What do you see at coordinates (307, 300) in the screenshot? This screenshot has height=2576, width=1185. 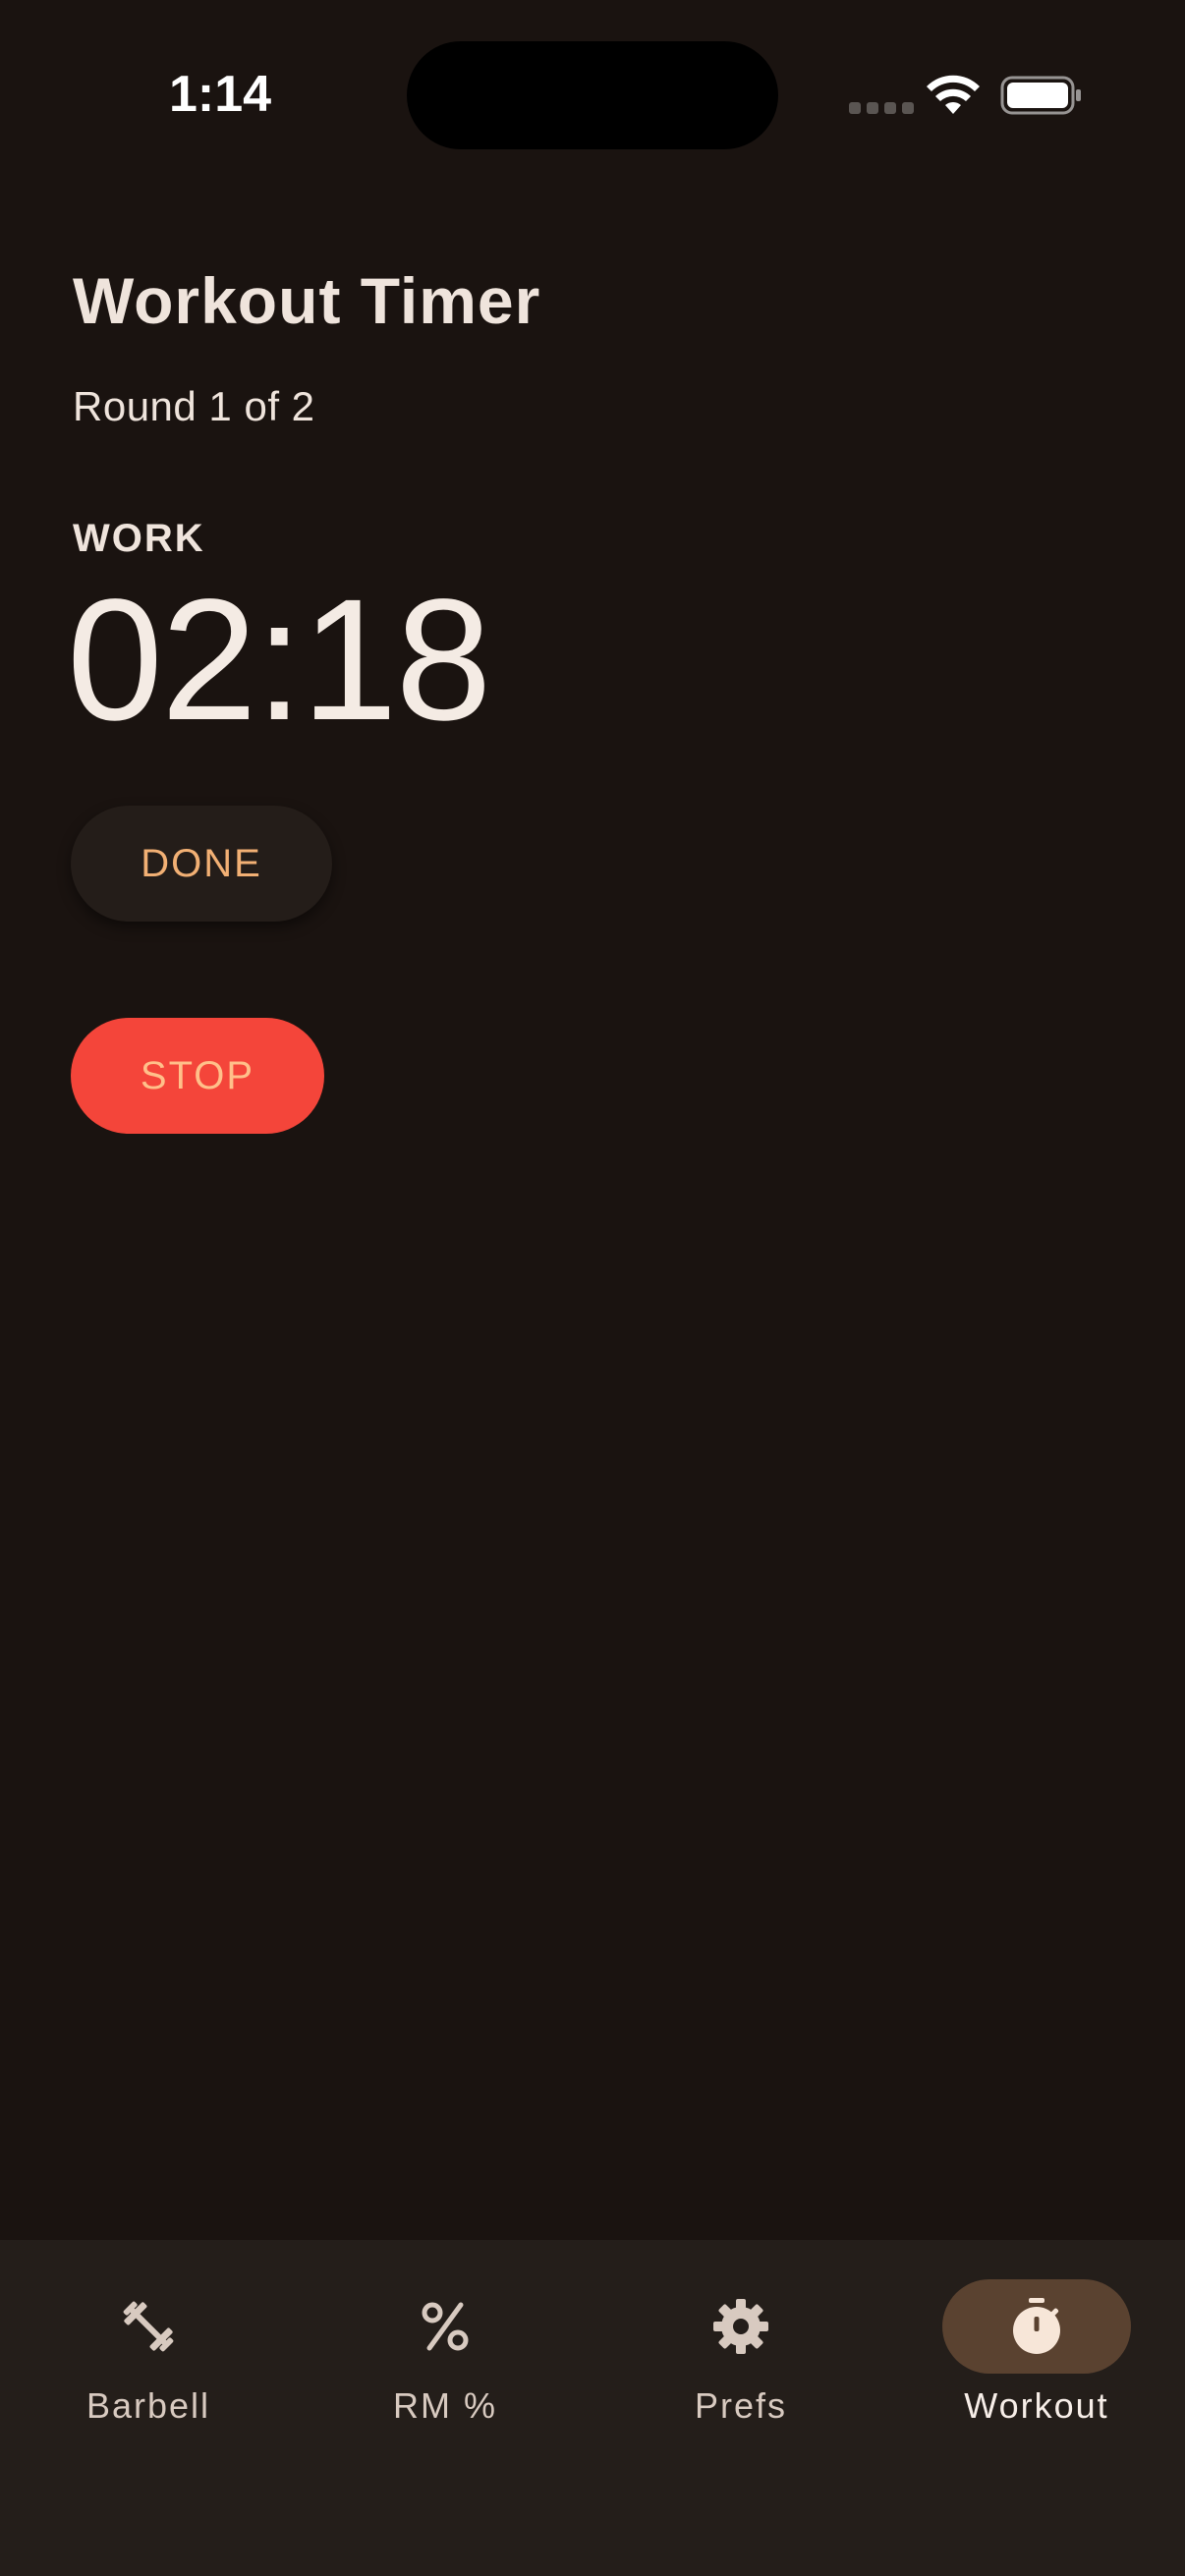 I see `page-title: Workout Timer` at bounding box center [307, 300].